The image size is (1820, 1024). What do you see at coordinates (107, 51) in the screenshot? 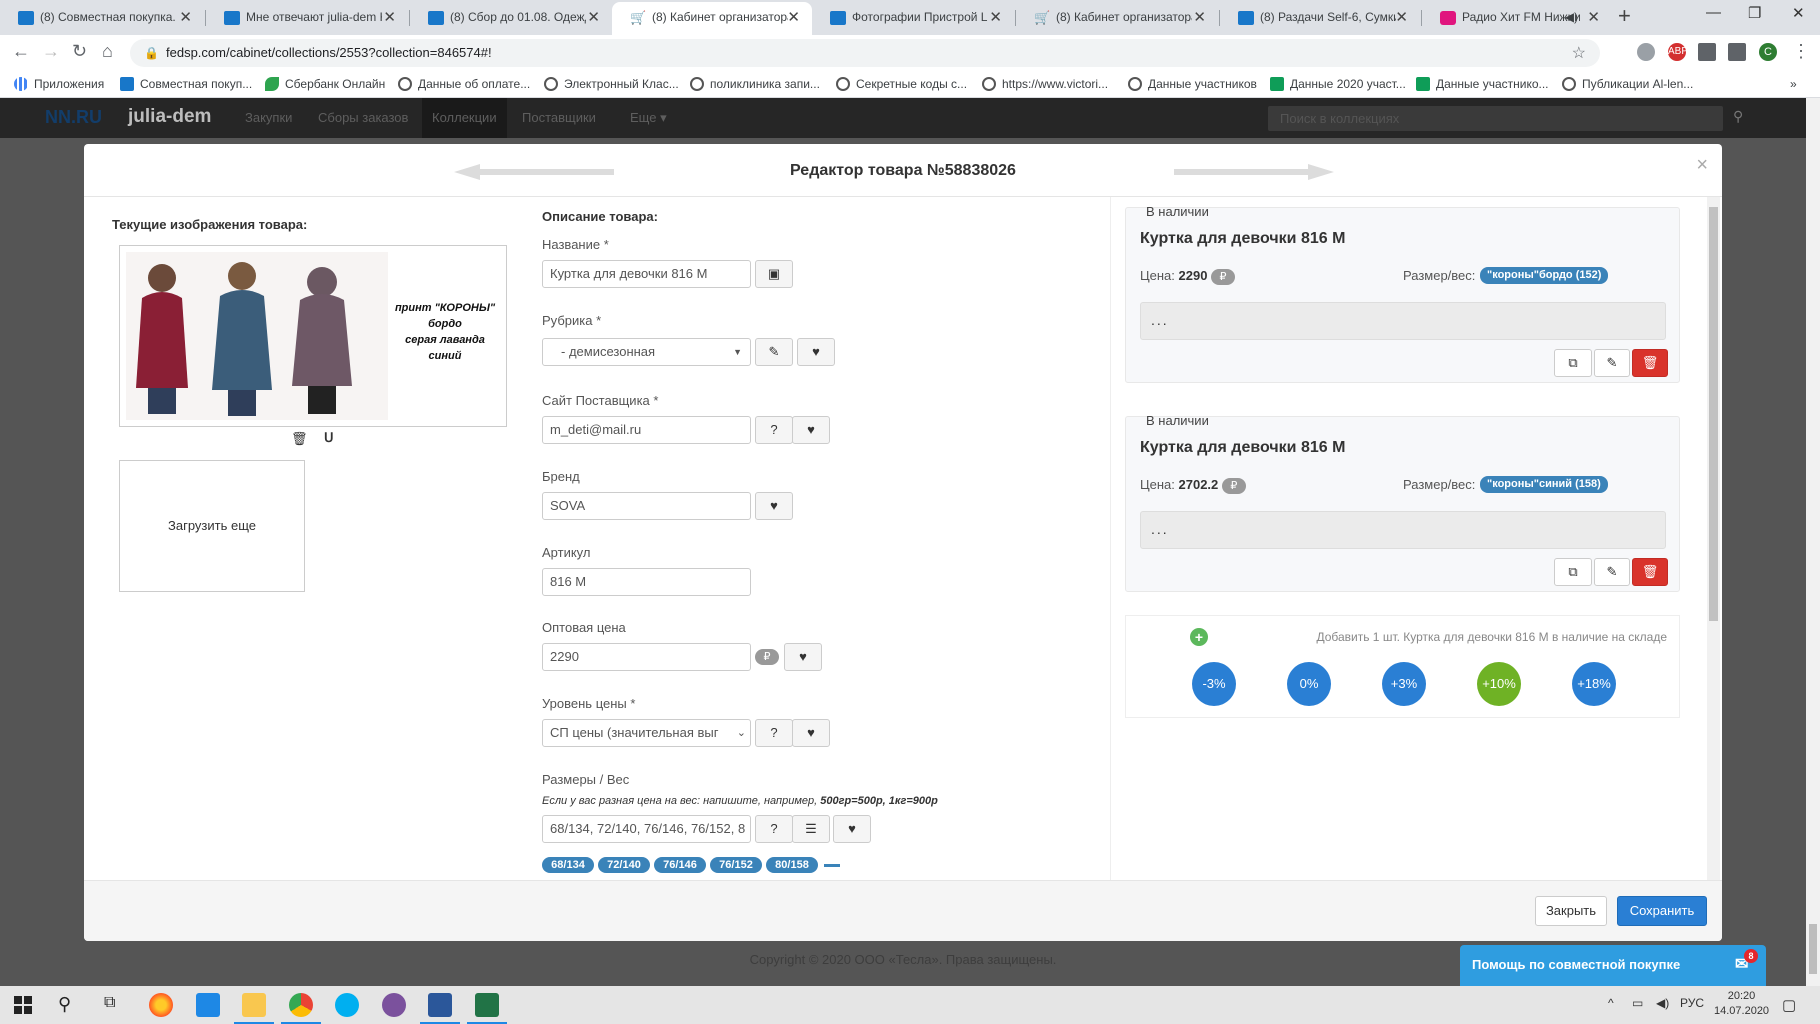
I see `home-icon: ⌂` at bounding box center [107, 51].